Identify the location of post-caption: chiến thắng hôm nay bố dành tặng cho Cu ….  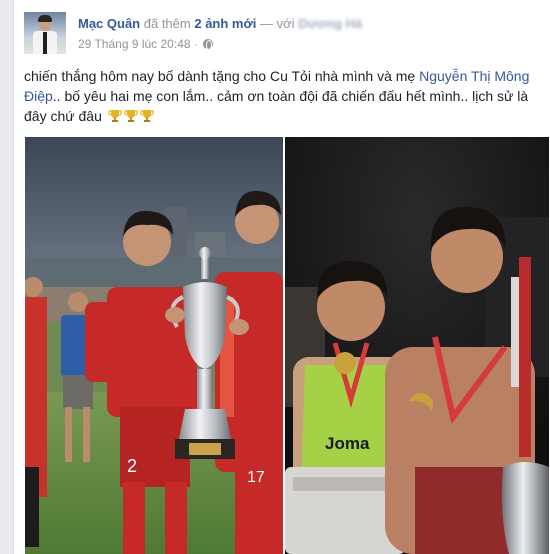
(281, 96).